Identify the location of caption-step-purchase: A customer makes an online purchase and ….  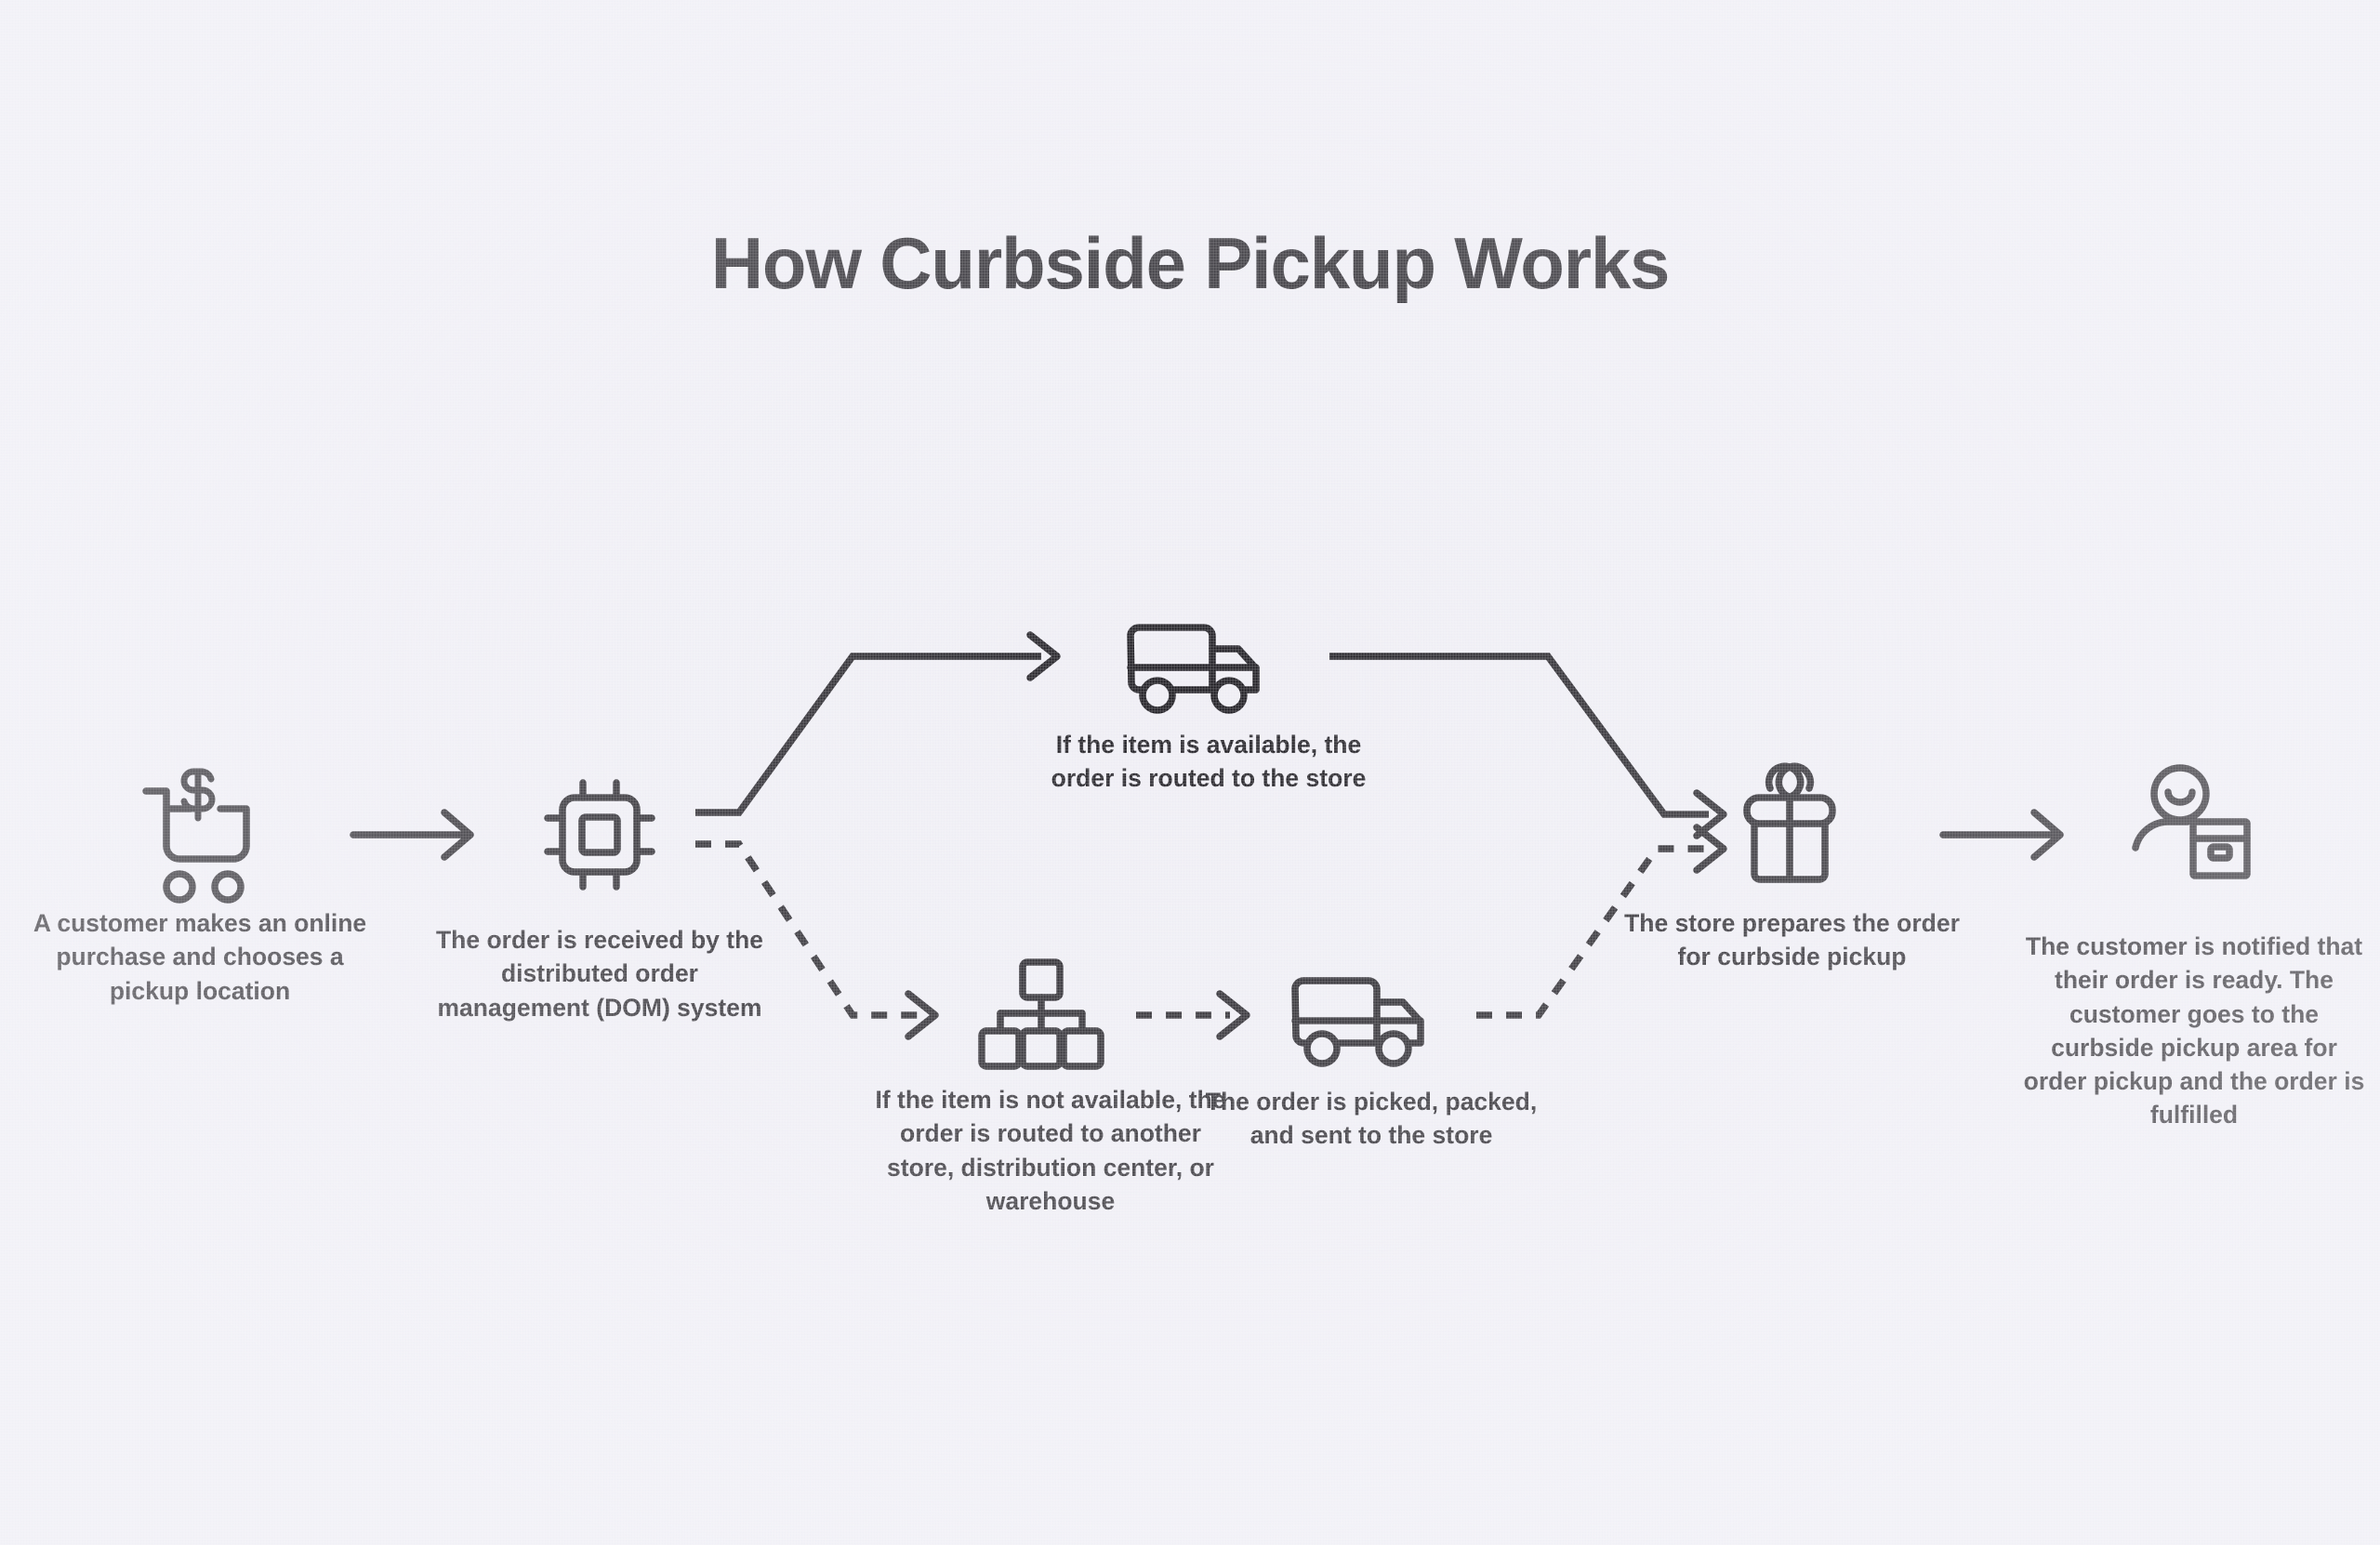
(200, 957).